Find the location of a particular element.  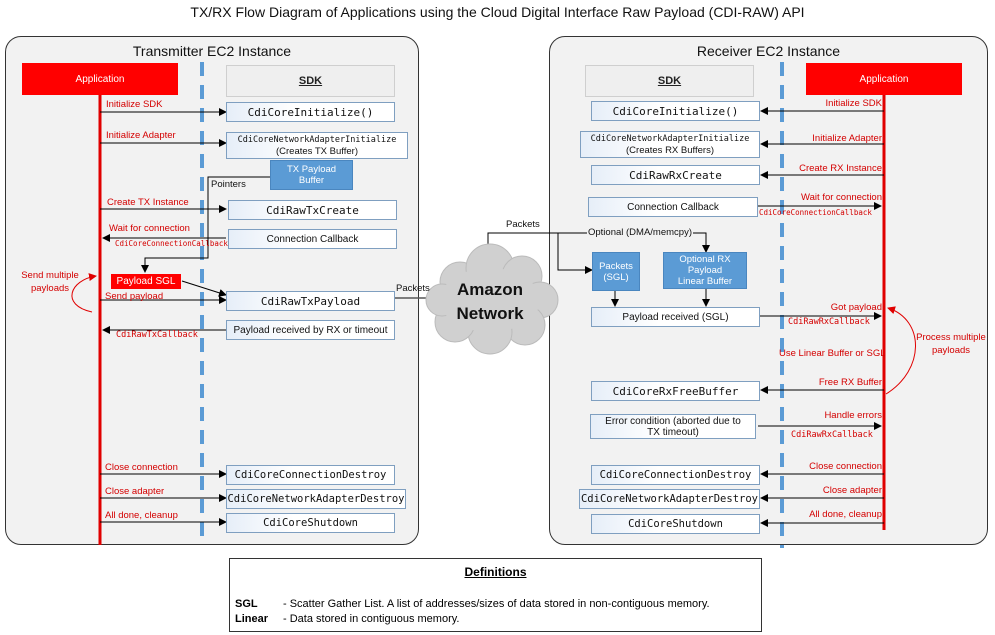

rx-label-conn-cb: CdiCoreConnectionCallback is located at coordinates (815, 212).